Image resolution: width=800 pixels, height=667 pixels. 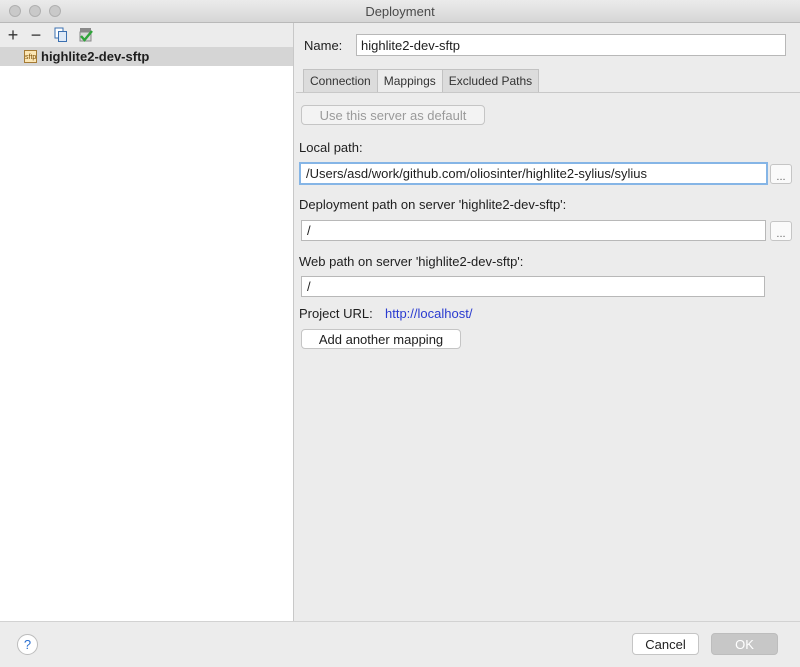 I want to click on tab-divider, so click(x=548, y=92).